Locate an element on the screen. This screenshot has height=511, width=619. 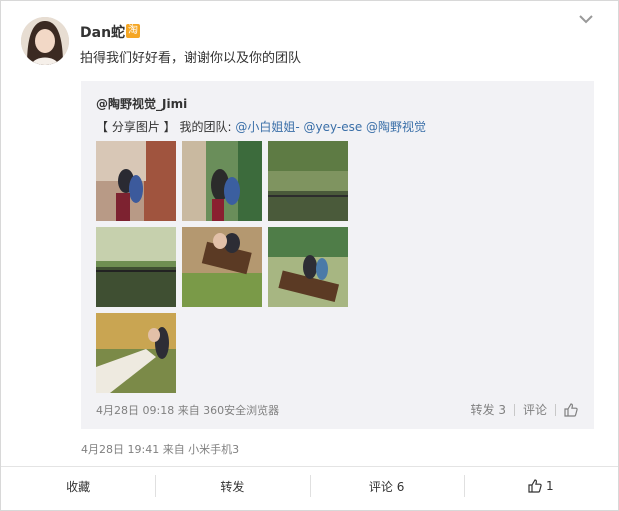
like-button: 1 is located at coordinates (540, 486).